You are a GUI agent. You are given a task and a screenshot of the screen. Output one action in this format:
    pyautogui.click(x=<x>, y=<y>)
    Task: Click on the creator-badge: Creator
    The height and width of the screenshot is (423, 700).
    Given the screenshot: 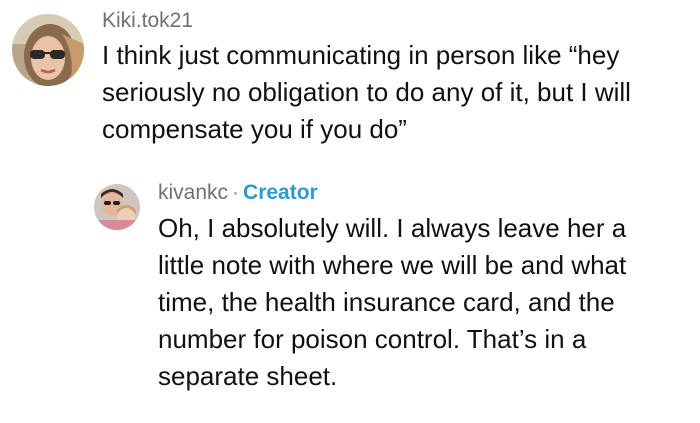 What is the action you would take?
    pyautogui.click(x=280, y=192)
    